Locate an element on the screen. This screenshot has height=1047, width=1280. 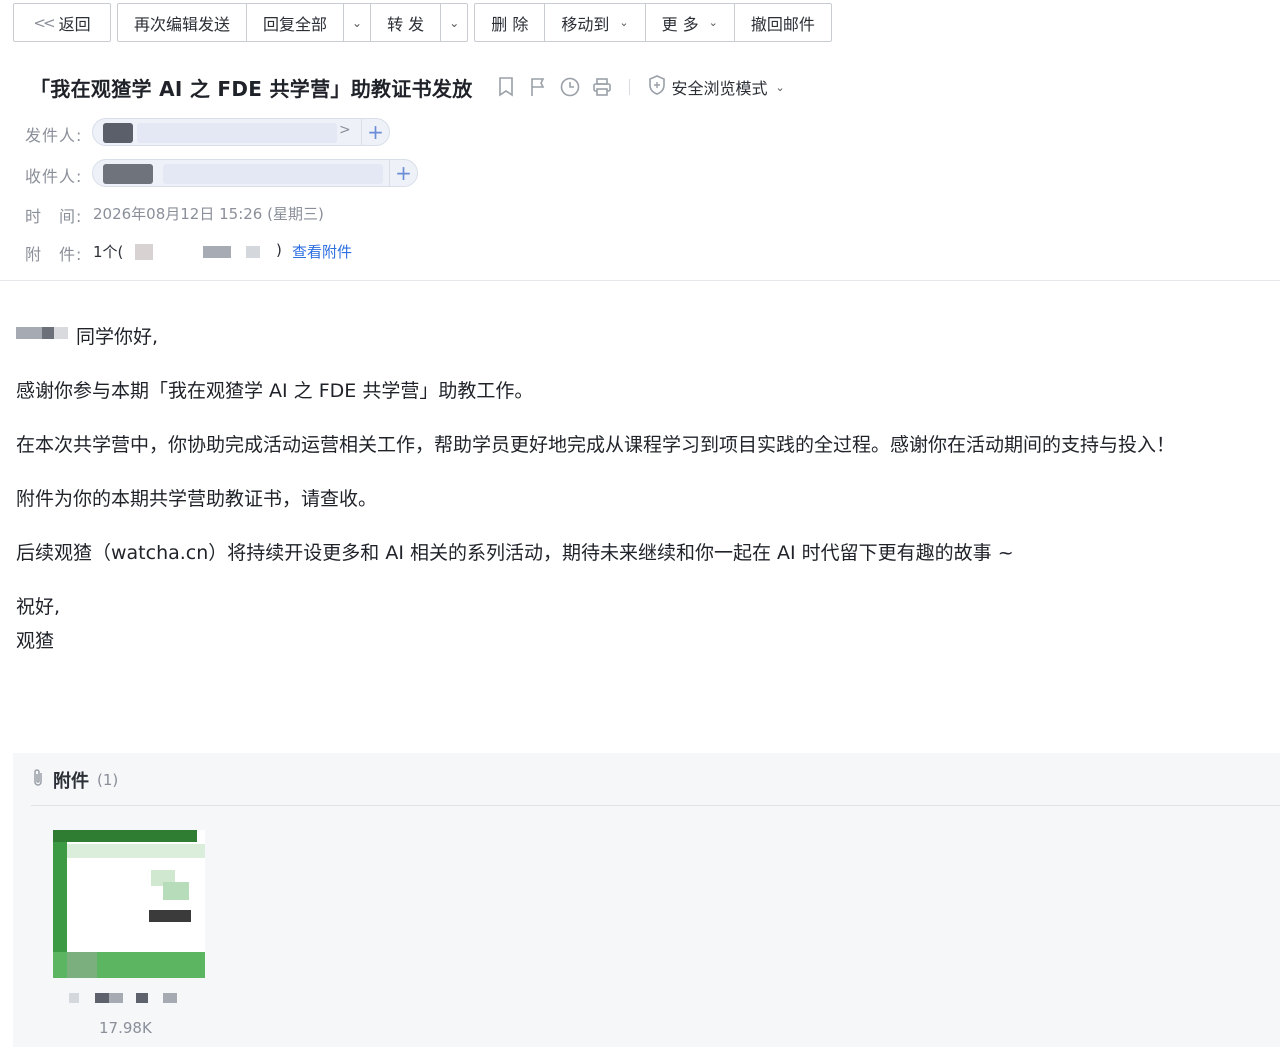
redacted-sender is located at coordinates (118, 133).